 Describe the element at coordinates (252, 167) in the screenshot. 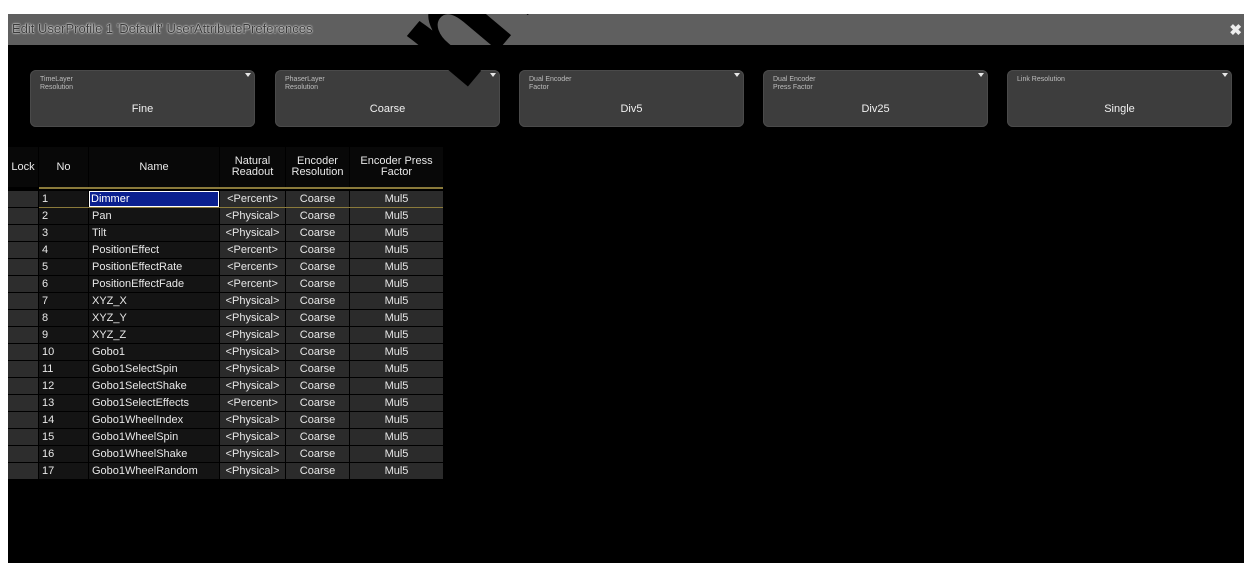

I see `column-header-natural-readout: Natural Readout` at that location.